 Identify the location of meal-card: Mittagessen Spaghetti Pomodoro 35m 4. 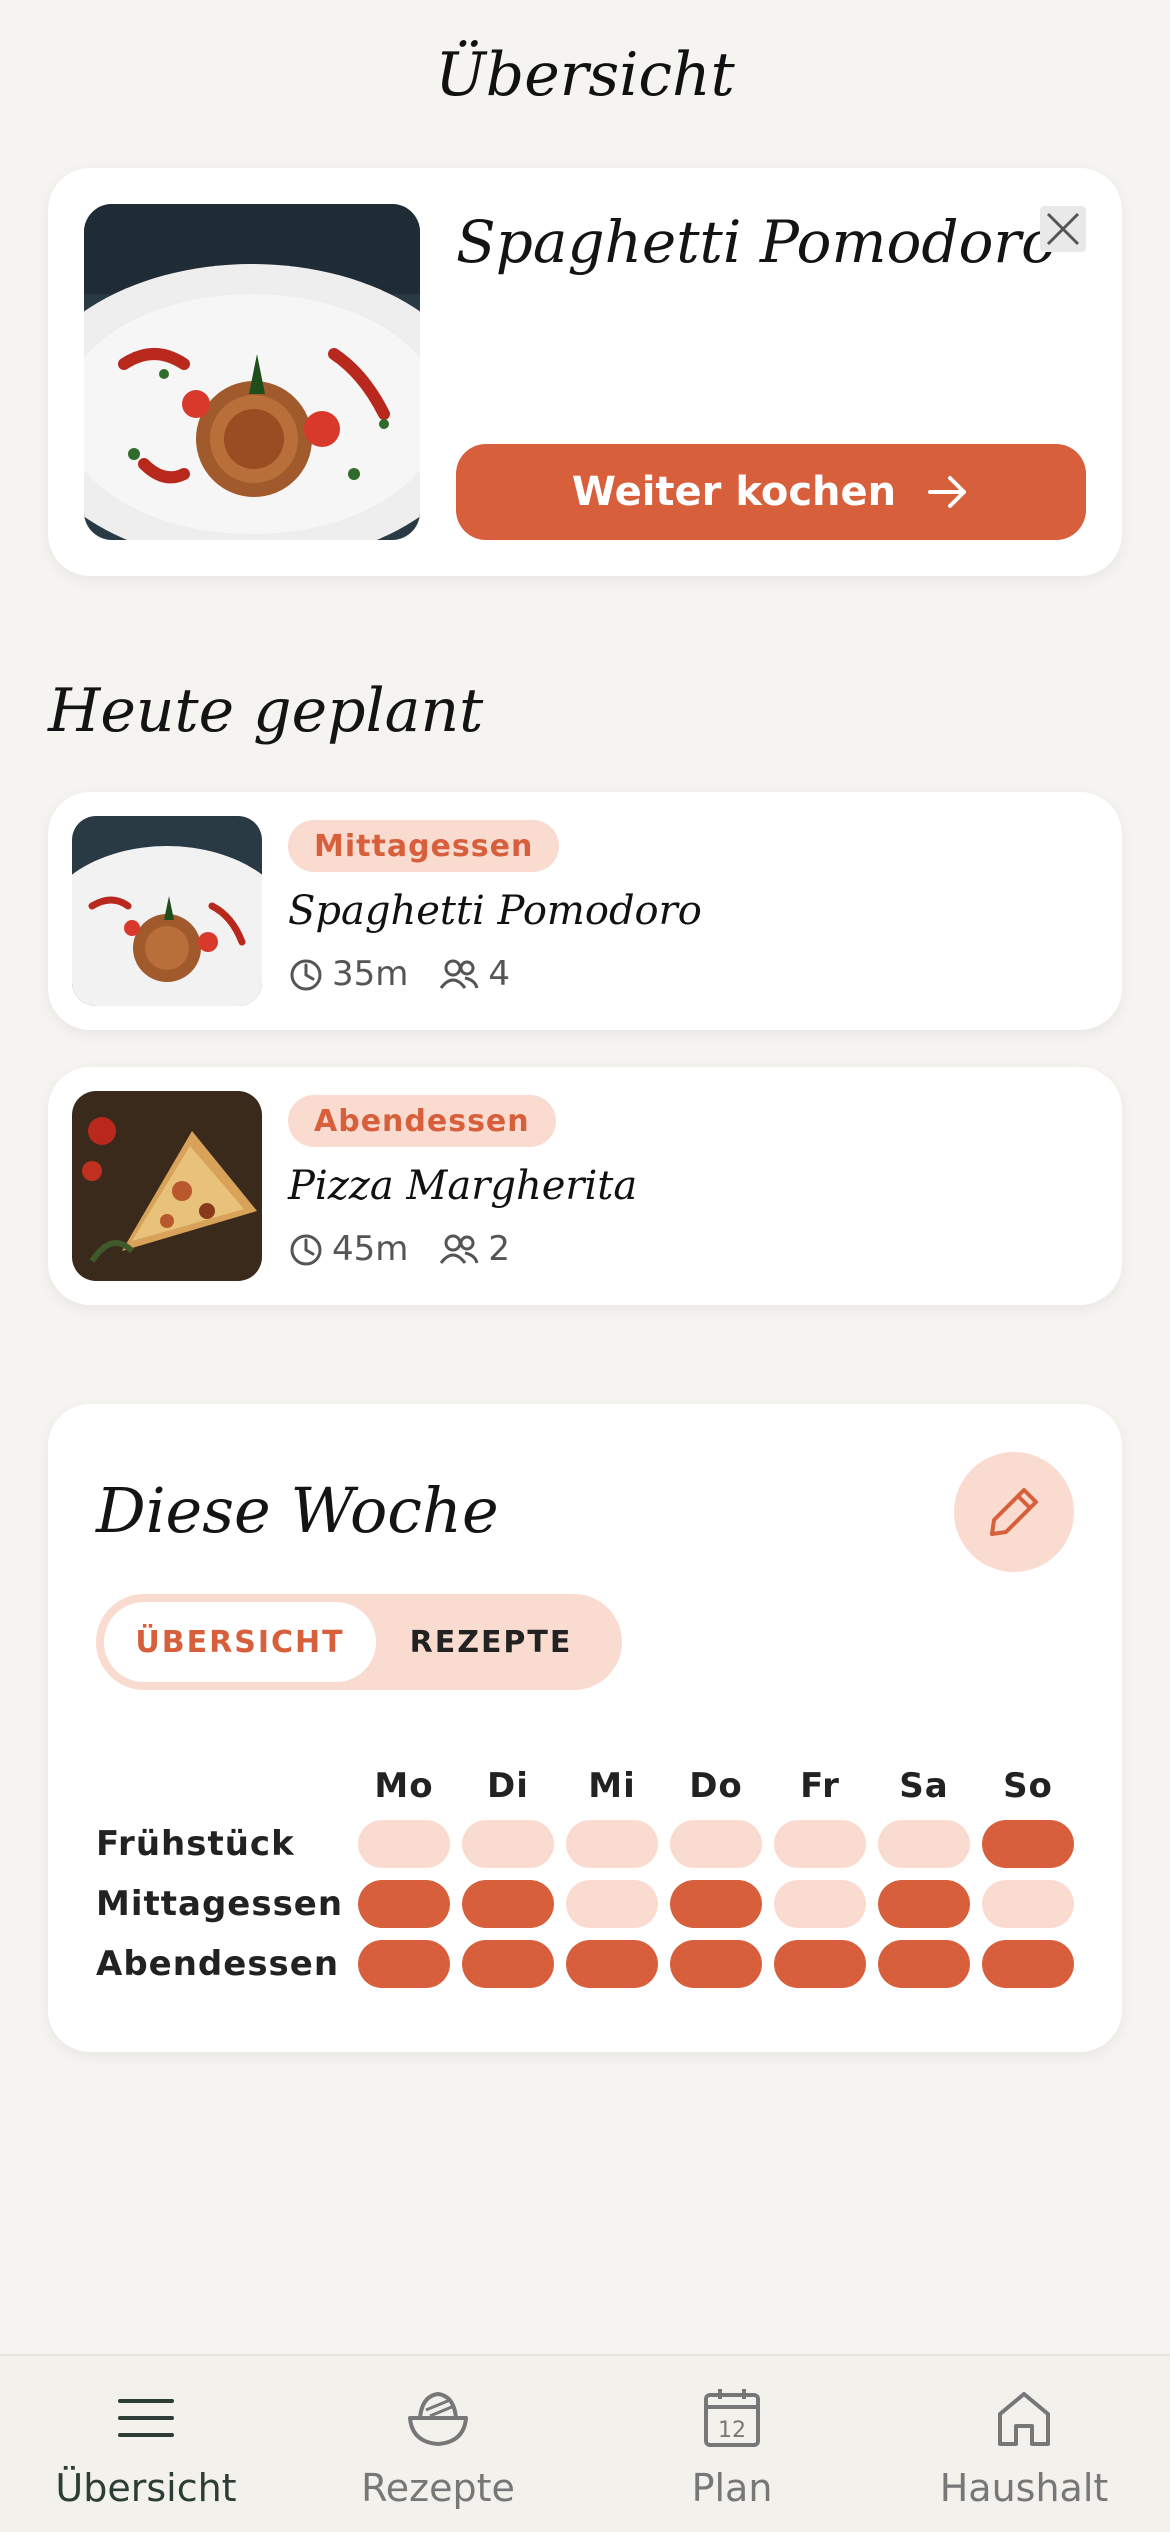
(585, 911).